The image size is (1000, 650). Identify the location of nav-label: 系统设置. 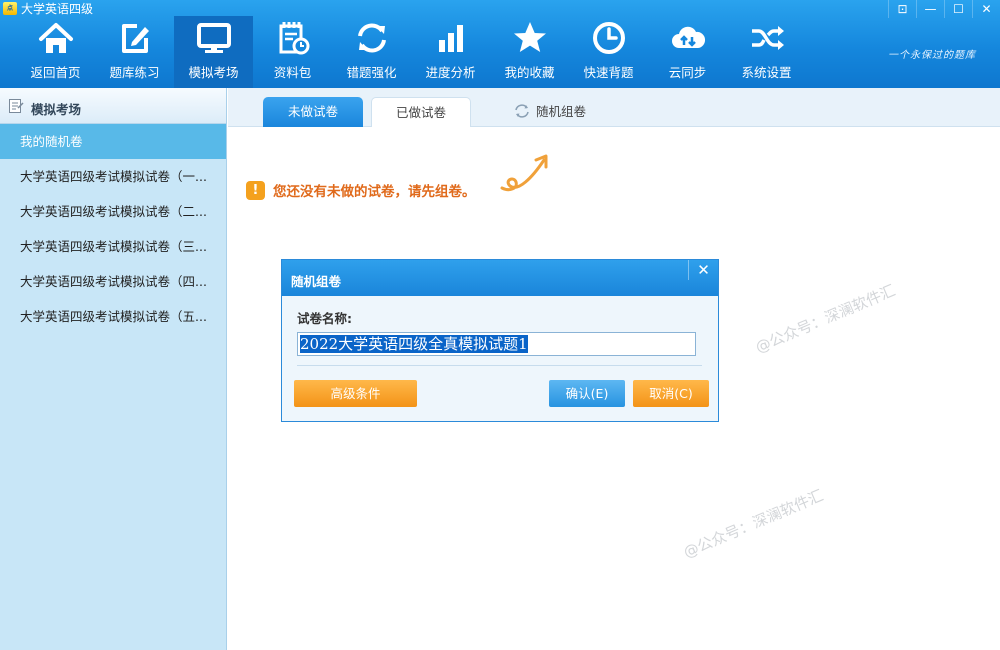
(766, 72).